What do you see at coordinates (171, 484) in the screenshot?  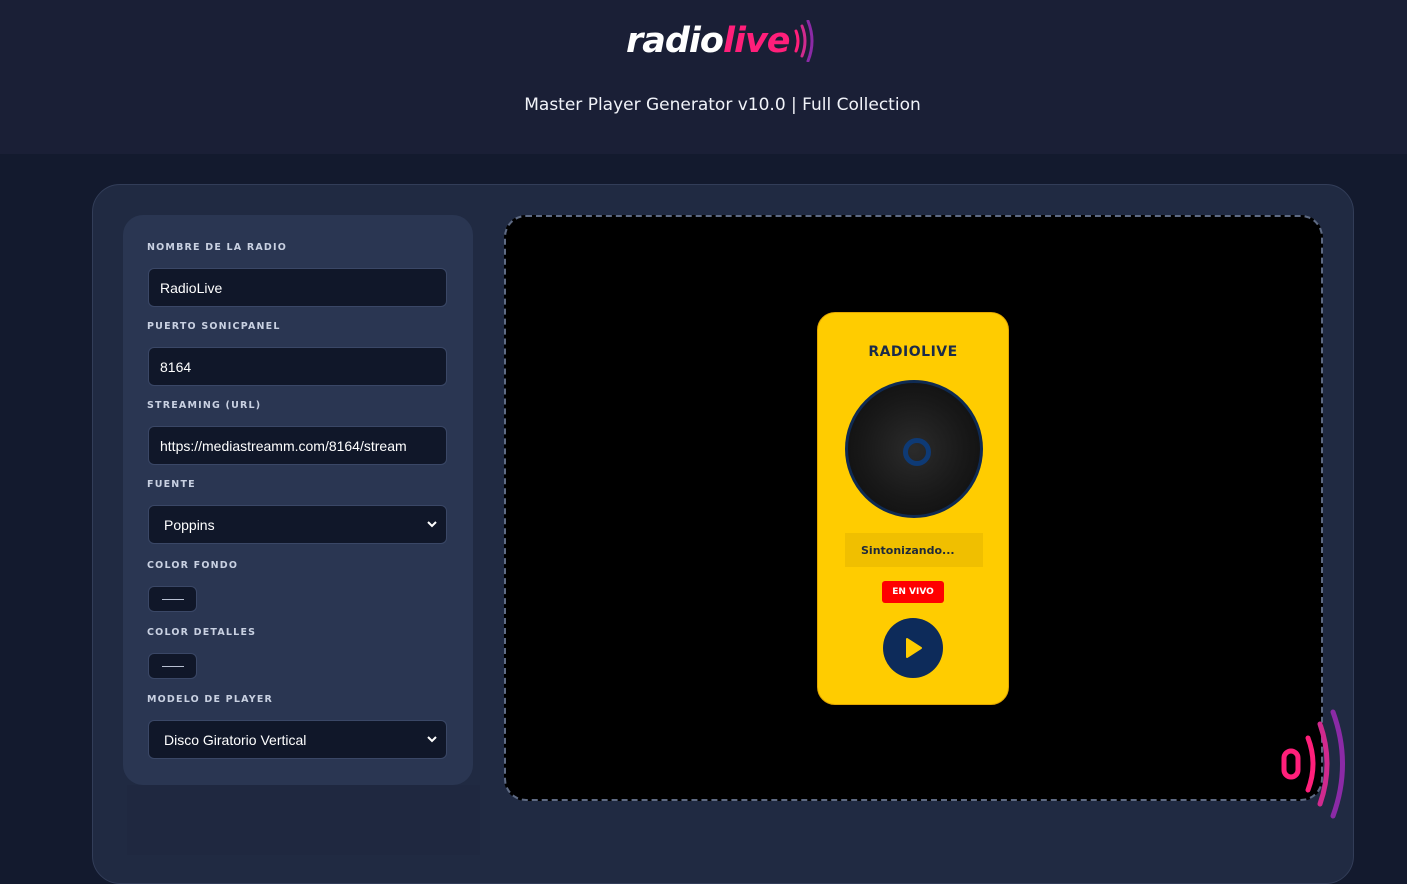 I see `font-label: FUENTE` at bounding box center [171, 484].